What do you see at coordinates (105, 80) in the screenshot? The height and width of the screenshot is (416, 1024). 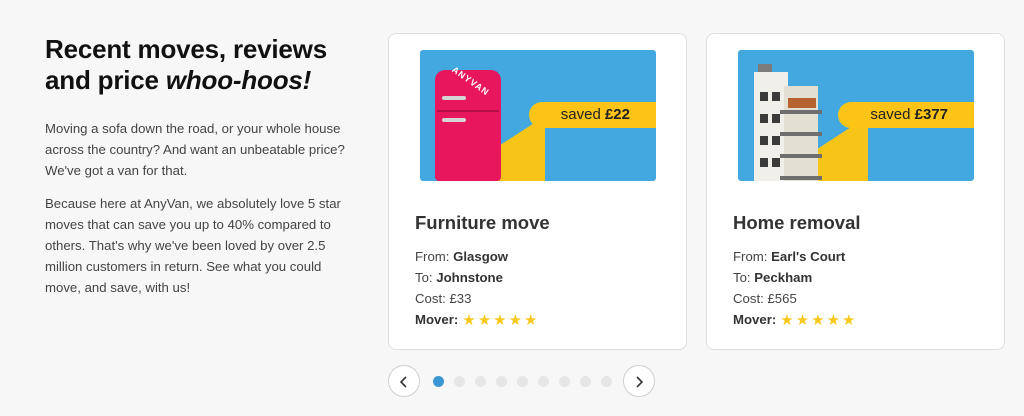 I see `heading-line-2: and price` at bounding box center [105, 80].